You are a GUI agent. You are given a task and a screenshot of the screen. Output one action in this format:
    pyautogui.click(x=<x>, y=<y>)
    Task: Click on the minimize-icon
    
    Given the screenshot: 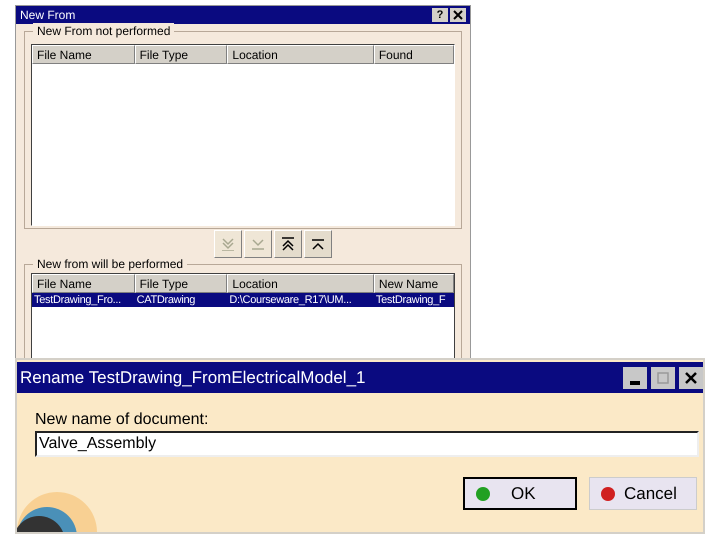 What is the action you would take?
    pyautogui.click(x=635, y=382)
    